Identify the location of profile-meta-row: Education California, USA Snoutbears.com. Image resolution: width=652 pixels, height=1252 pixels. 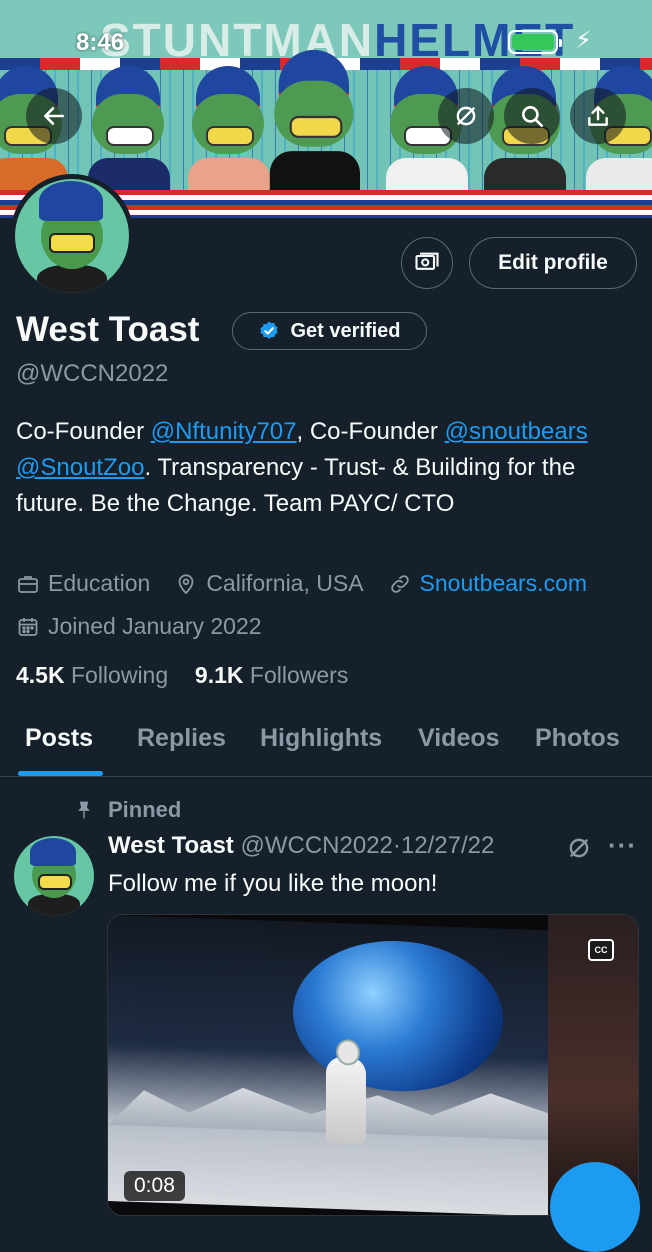
(313, 583).